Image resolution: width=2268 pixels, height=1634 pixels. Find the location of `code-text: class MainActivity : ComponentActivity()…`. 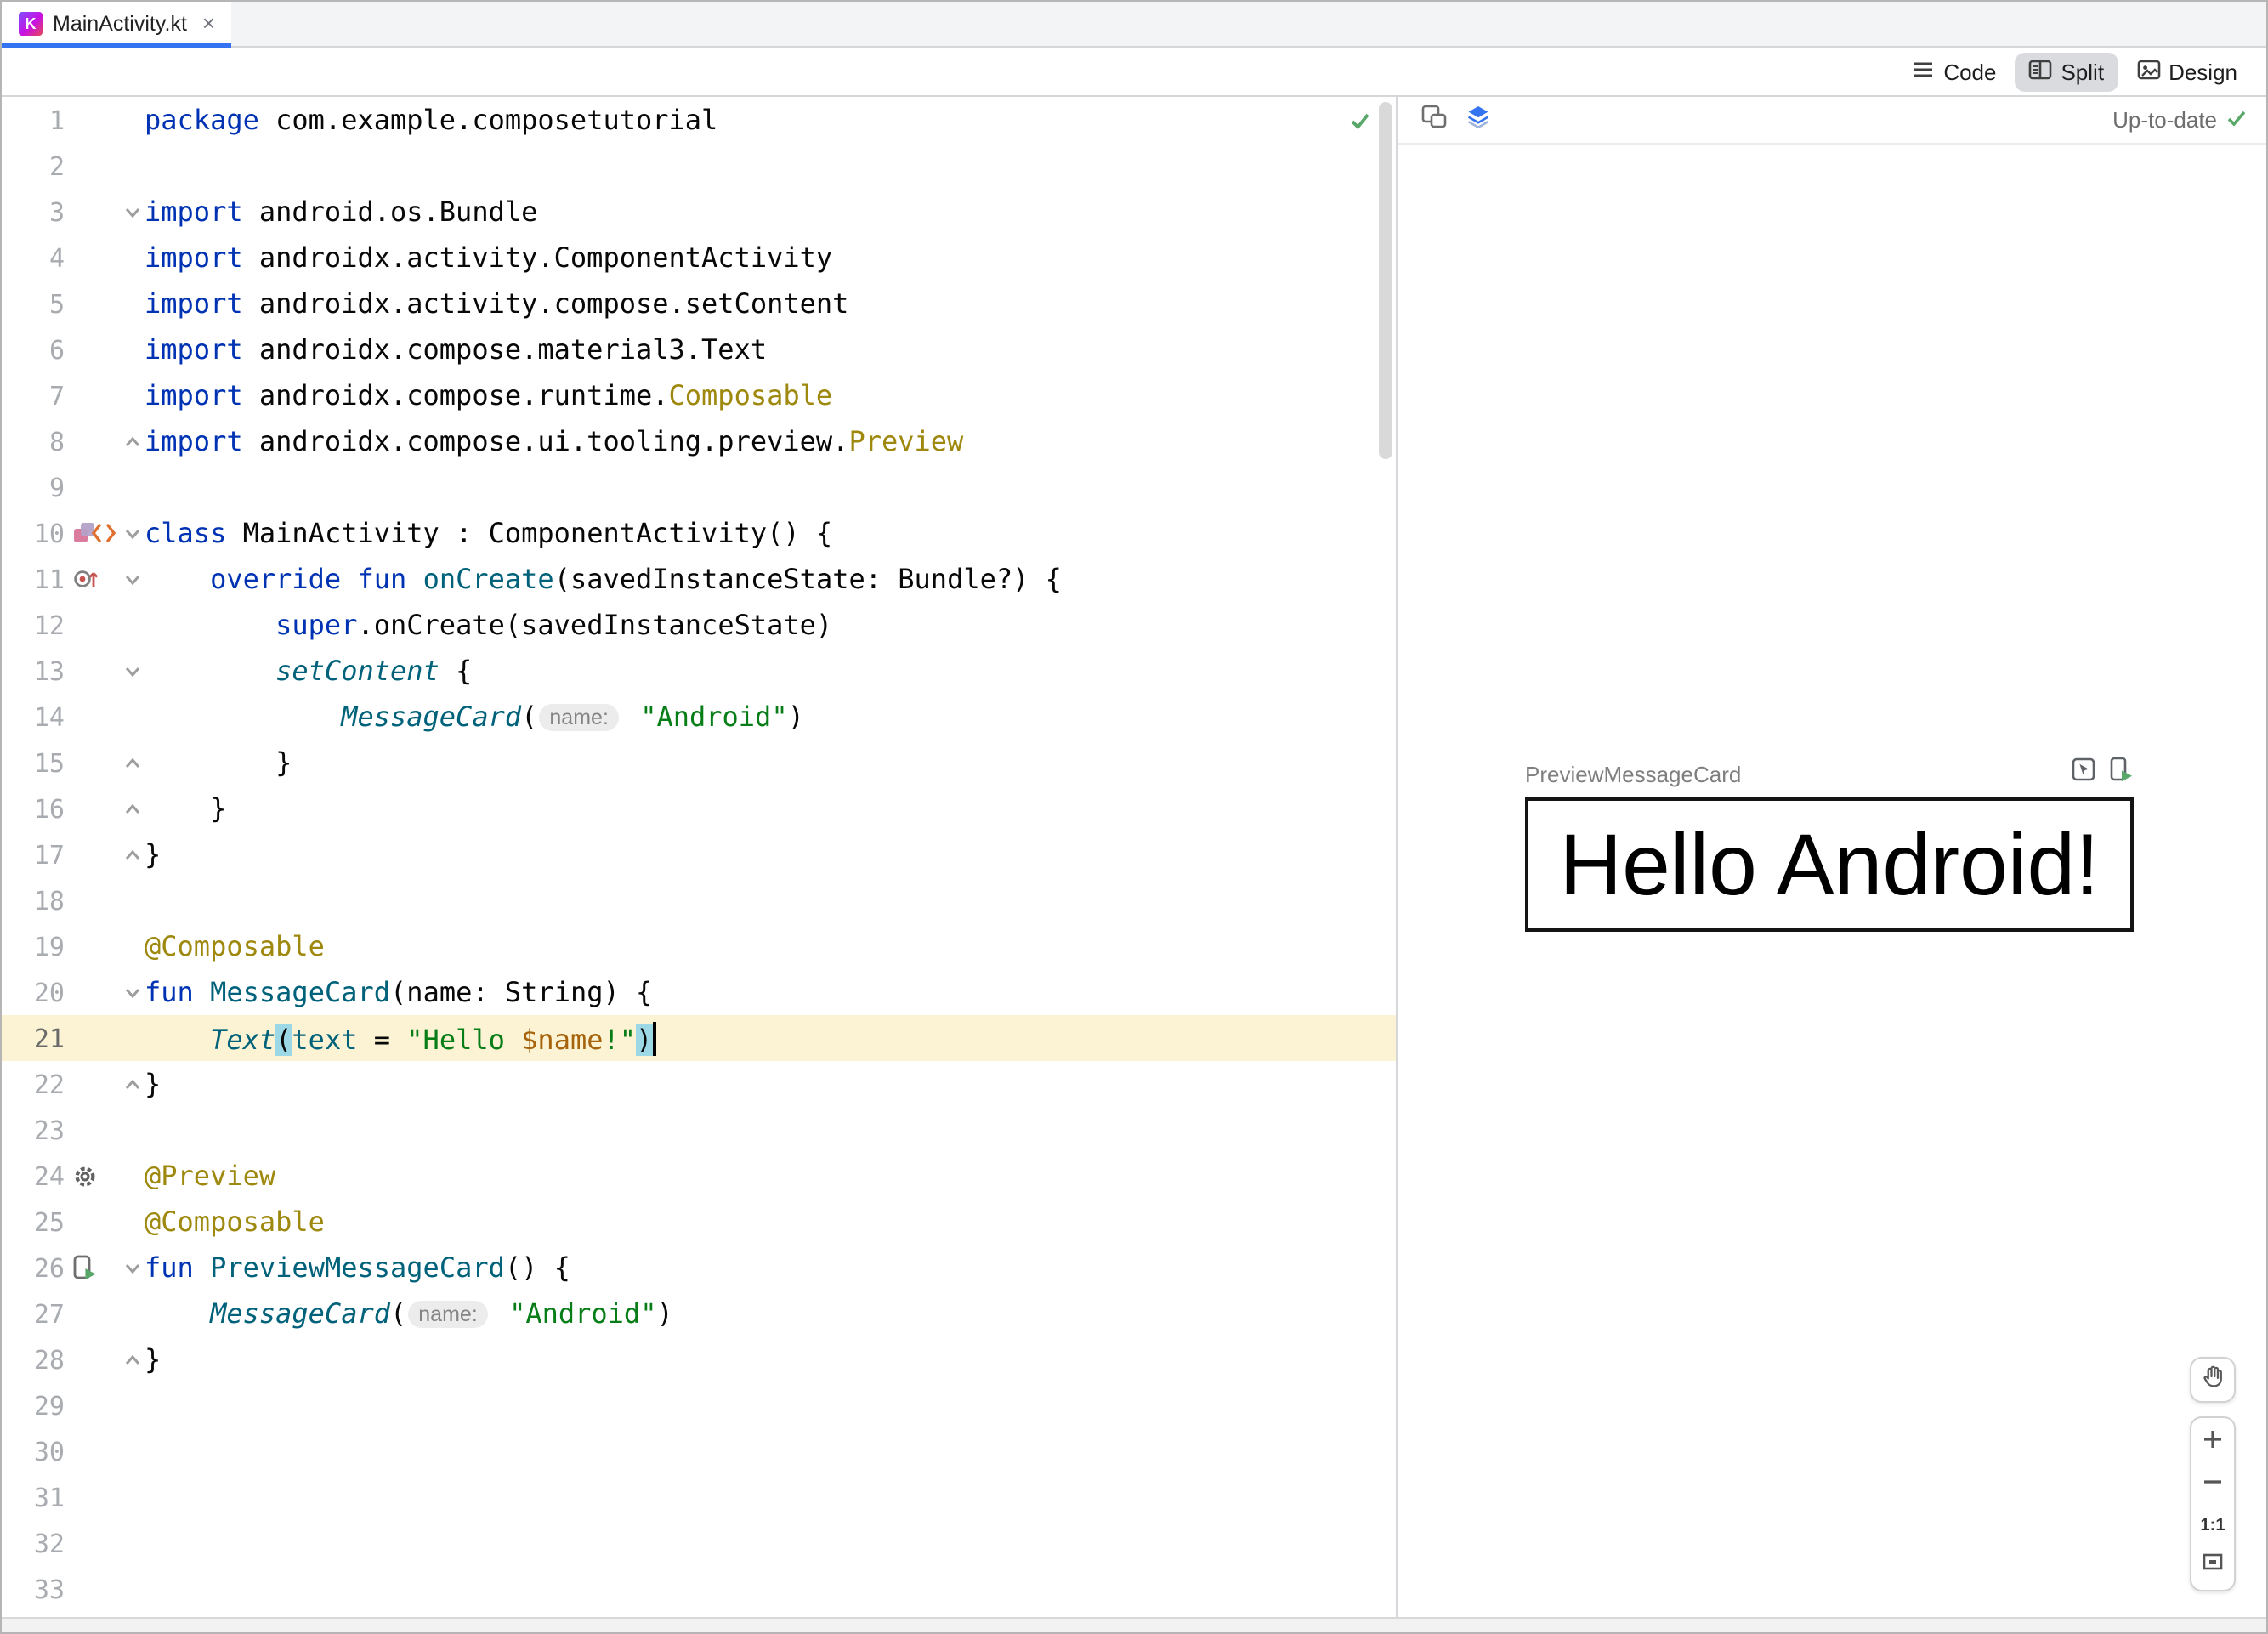

code-text: class MainActivity : ComponentActivity()… is located at coordinates (488, 533).